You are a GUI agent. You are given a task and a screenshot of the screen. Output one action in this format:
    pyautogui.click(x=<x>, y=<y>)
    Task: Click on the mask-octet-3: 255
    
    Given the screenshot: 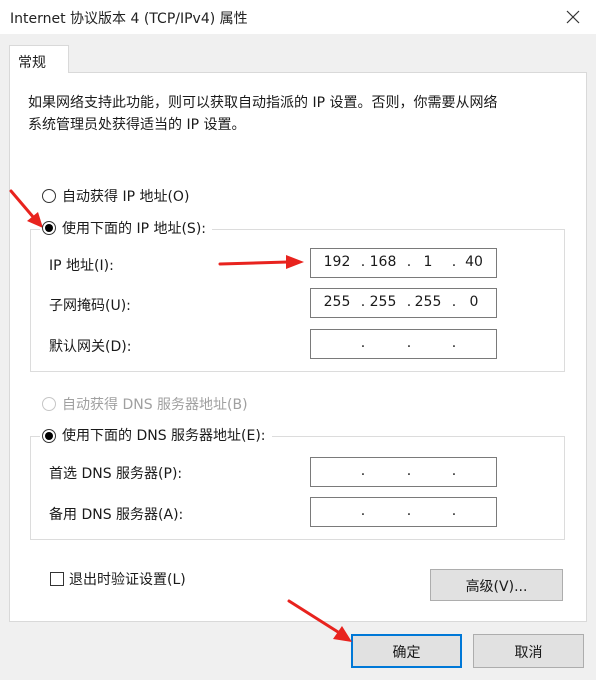 What is the action you would take?
    pyautogui.click(x=428, y=302)
    